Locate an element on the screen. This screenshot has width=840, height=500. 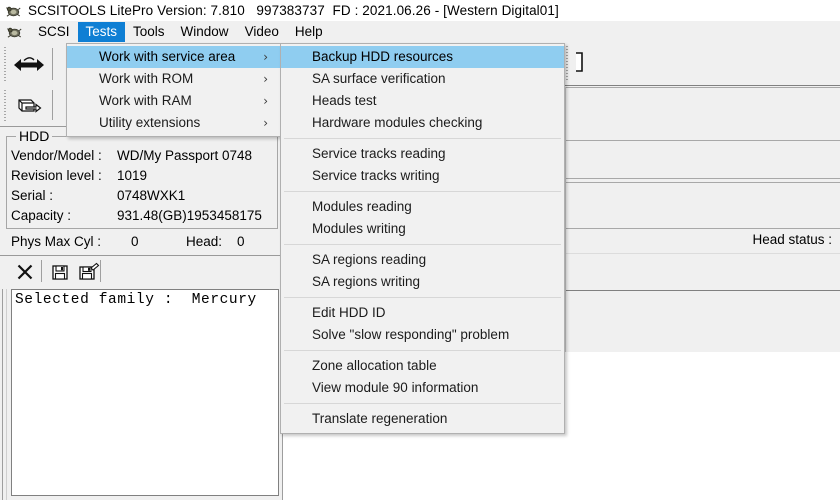
menu-item-label: Service tracks reading is located at coordinates (379, 153).